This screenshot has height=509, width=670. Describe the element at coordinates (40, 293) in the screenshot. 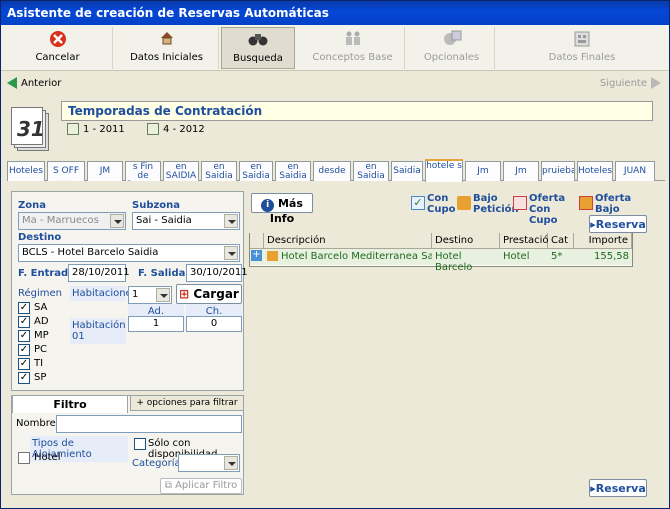

I see `regimen-label: Régimen` at that location.